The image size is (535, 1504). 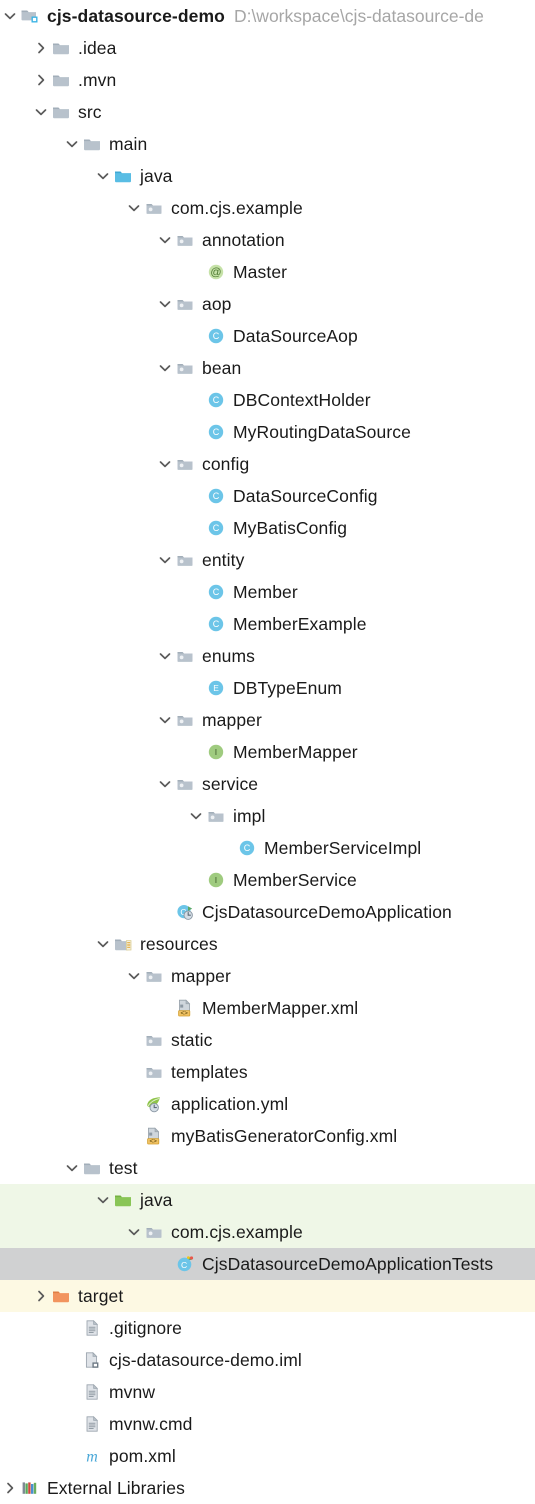 What do you see at coordinates (267, 912) in the screenshot?
I see `tree-row-cjsdatasourcedemoapplication: C CjsDatasourceDemoApplication` at bounding box center [267, 912].